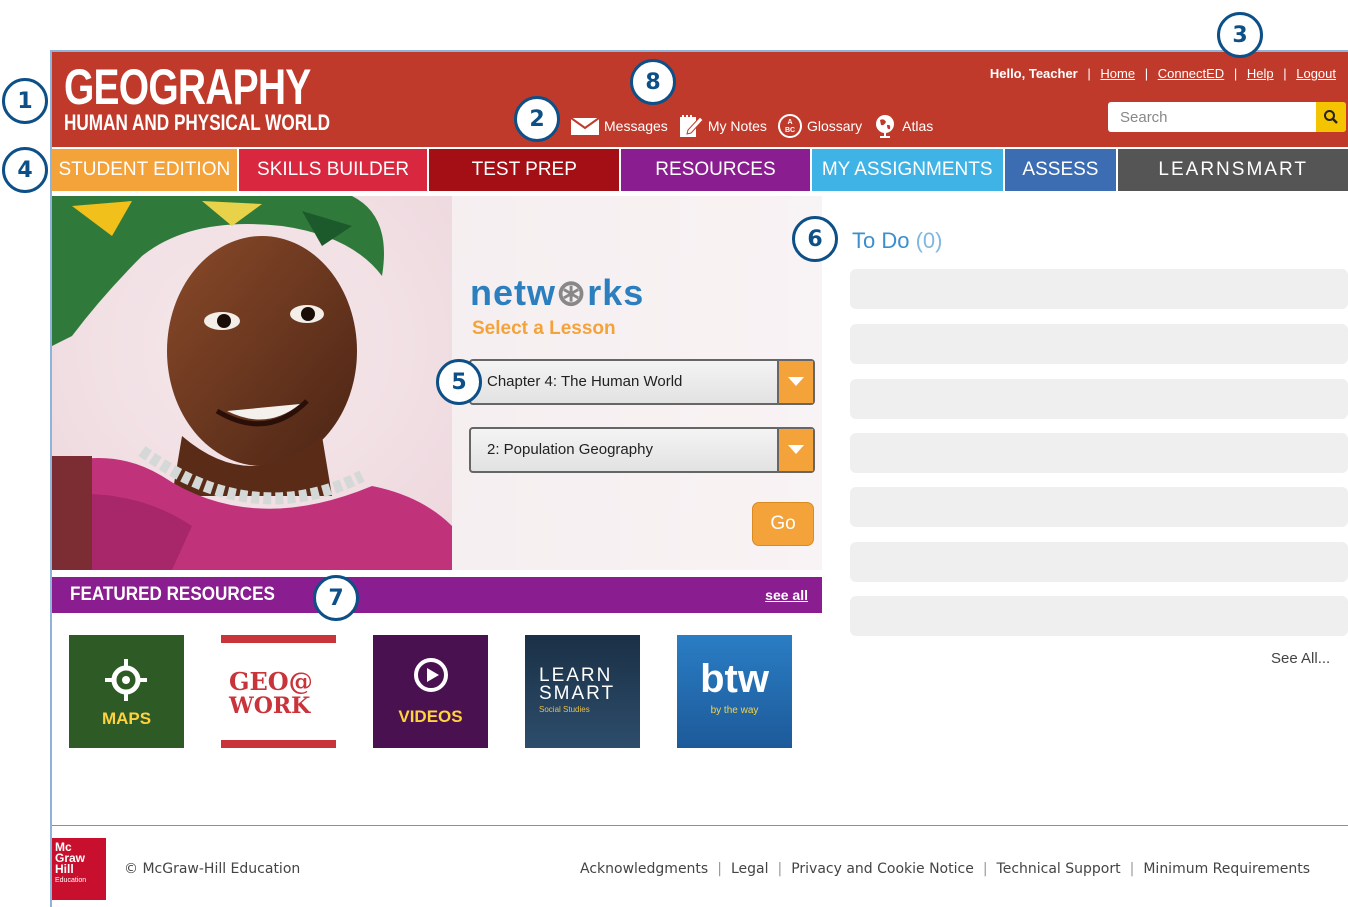 This screenshot has width=1348, height=907. I want to click on lesson-select-value: 2: Population Geography, so click(570, 449).